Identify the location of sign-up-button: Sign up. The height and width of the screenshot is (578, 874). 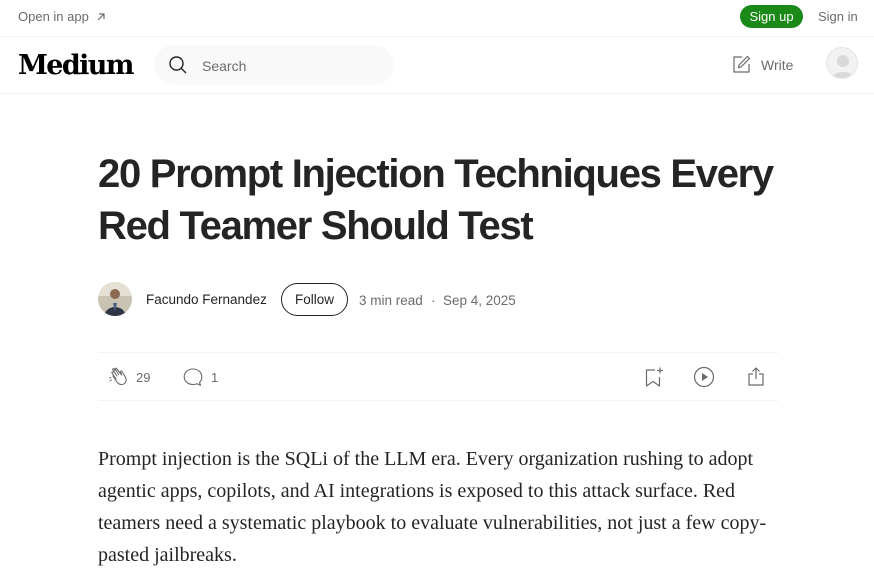
(771, 16).